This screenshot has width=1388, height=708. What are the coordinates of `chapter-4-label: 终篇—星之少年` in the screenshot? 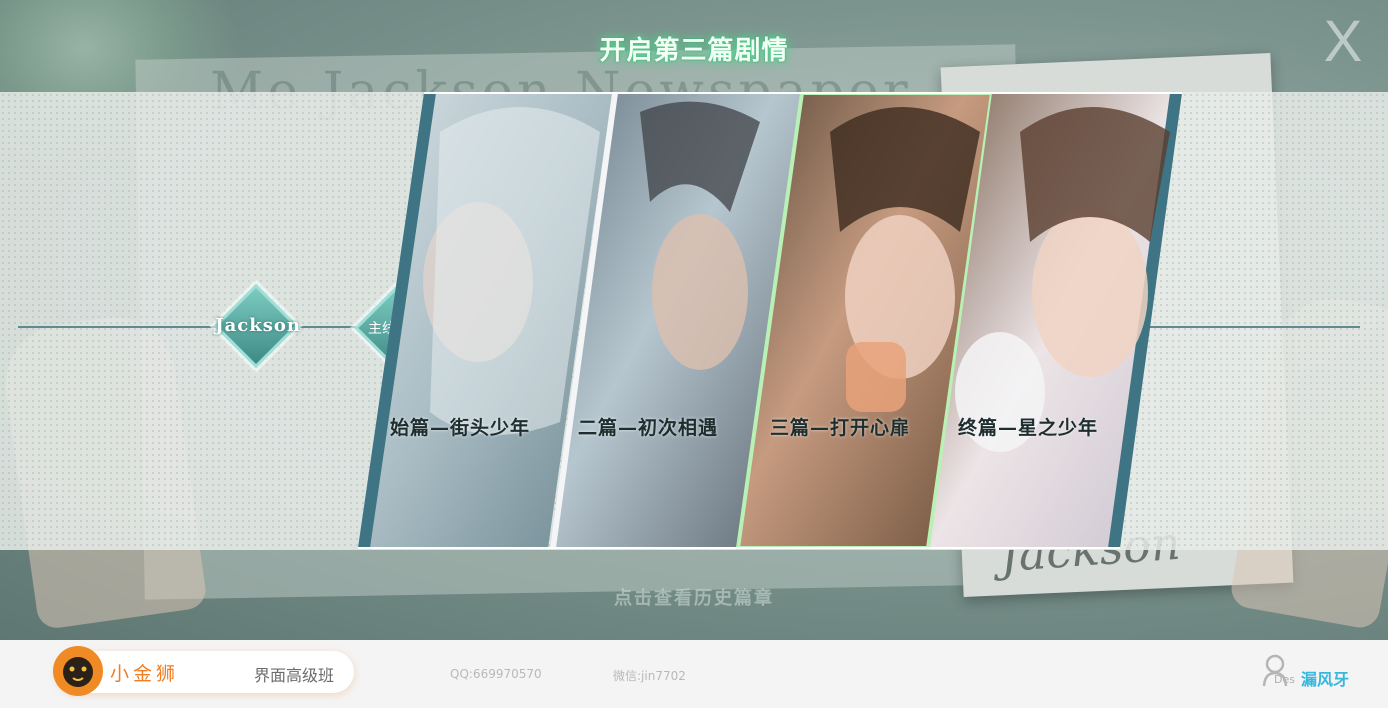 It's located at (1028, 428).